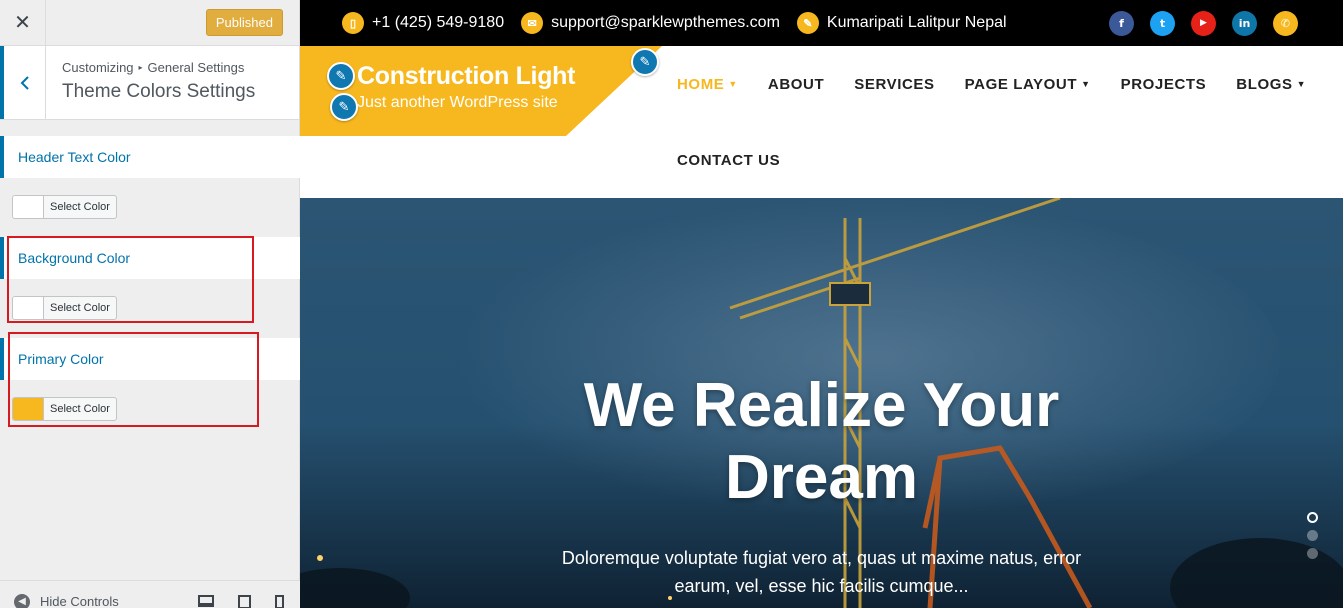  I want to click on hero-heading-line1: We Realize Your, so click(821, 405).